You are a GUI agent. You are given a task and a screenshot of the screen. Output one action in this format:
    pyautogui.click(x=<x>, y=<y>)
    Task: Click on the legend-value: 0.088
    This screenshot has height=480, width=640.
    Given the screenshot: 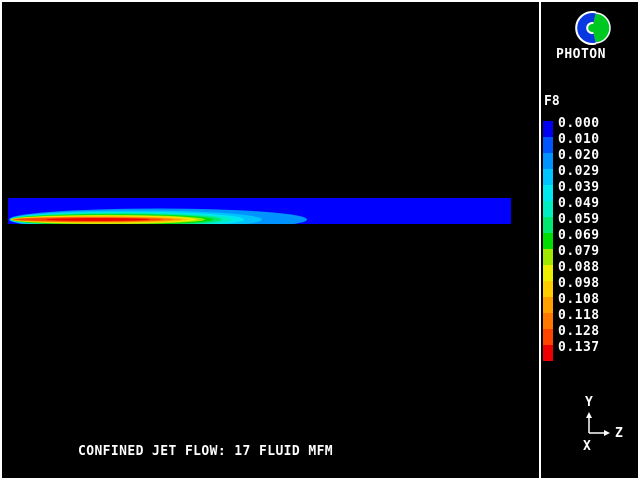 What is the action you would take?
    pyautogui.click(x=579, y=267)
    